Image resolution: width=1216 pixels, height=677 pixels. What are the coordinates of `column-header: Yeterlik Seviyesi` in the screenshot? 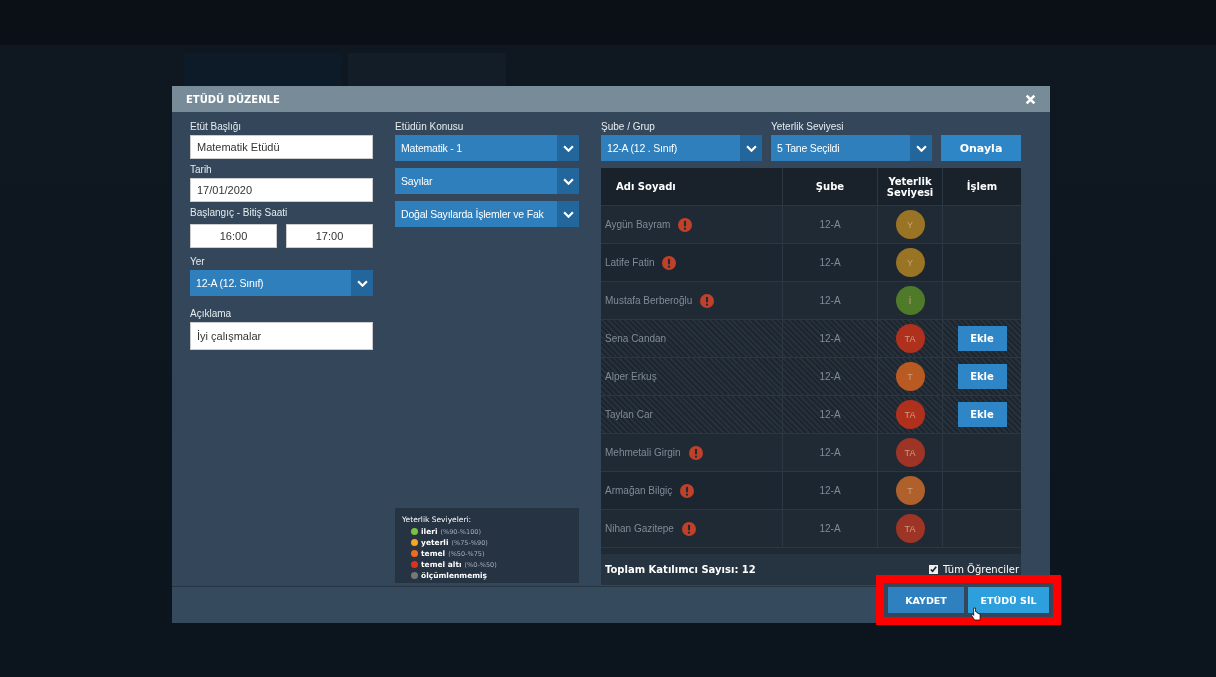 It's located at (910, 186).